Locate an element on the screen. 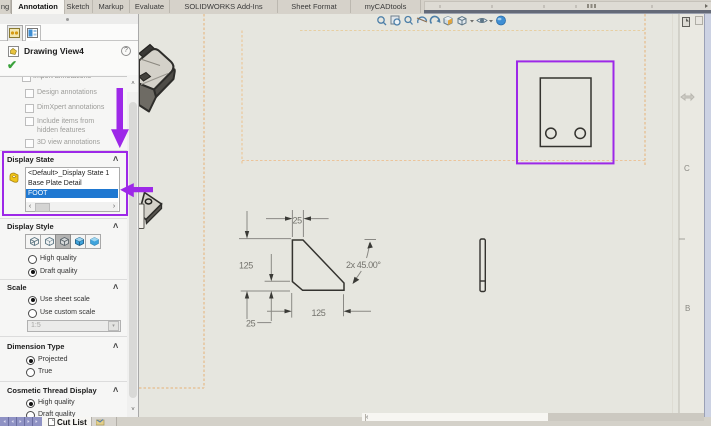 The height and width of the screenshot is (426, 711). svg-text: B is located at coordinates (687, 308).